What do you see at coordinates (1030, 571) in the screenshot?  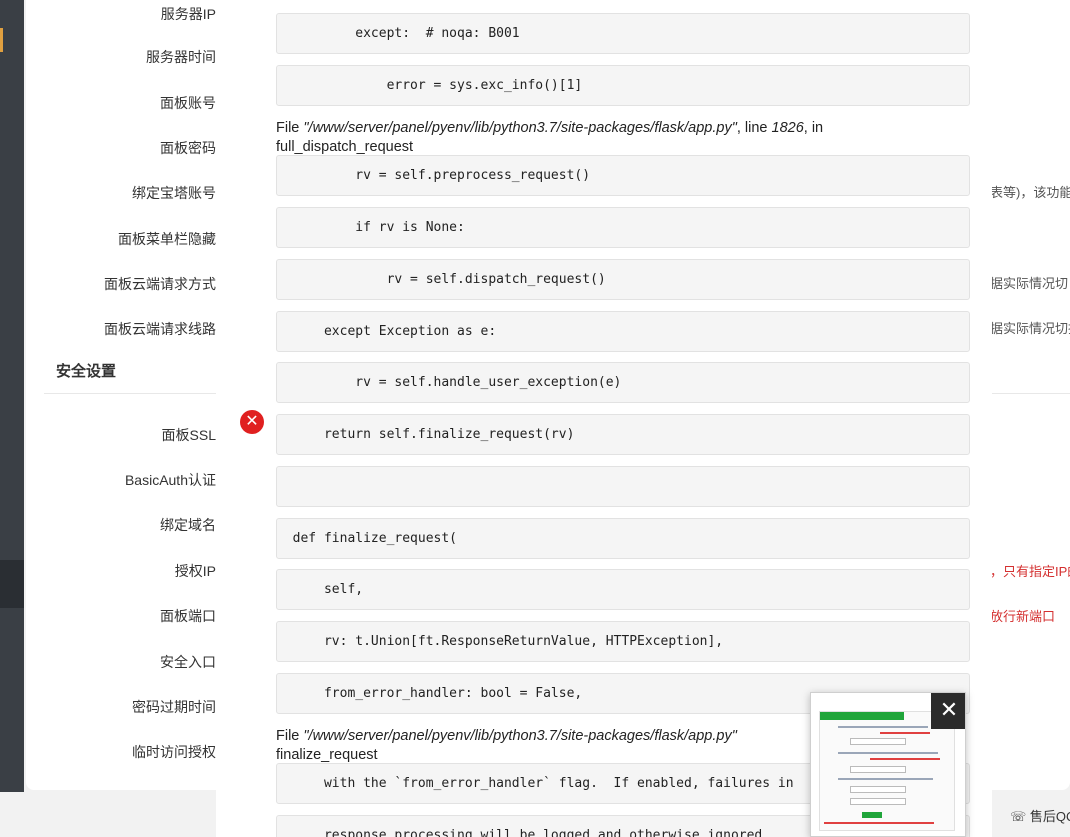 I see `note-auth-ip: ，只有指定IP的` at bounding box center [1030, 571].